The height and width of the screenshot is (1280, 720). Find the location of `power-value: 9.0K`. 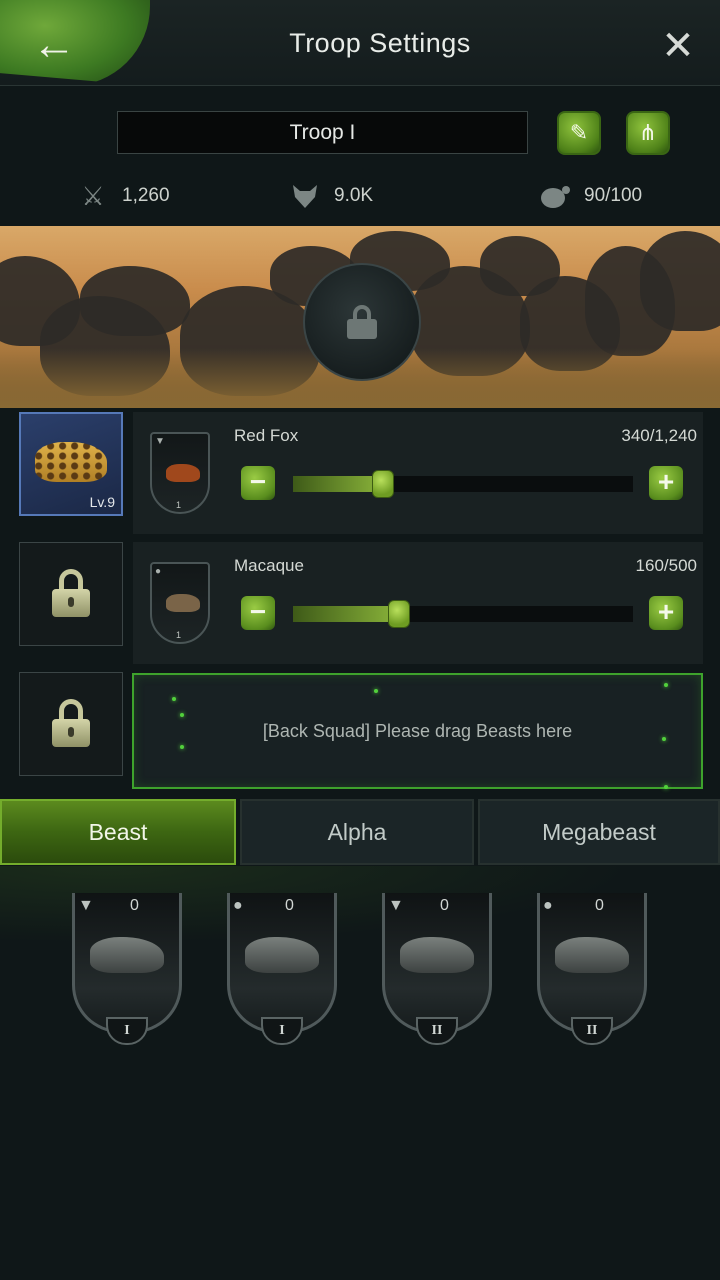

power-value: 9.0K is located at coordinates (354, 195).